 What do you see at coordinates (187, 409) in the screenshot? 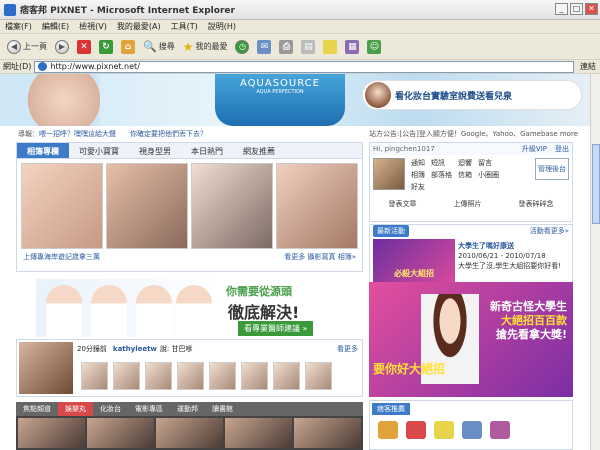
I see `tab-sports: 運動邦` at bounding box center [187, 409].